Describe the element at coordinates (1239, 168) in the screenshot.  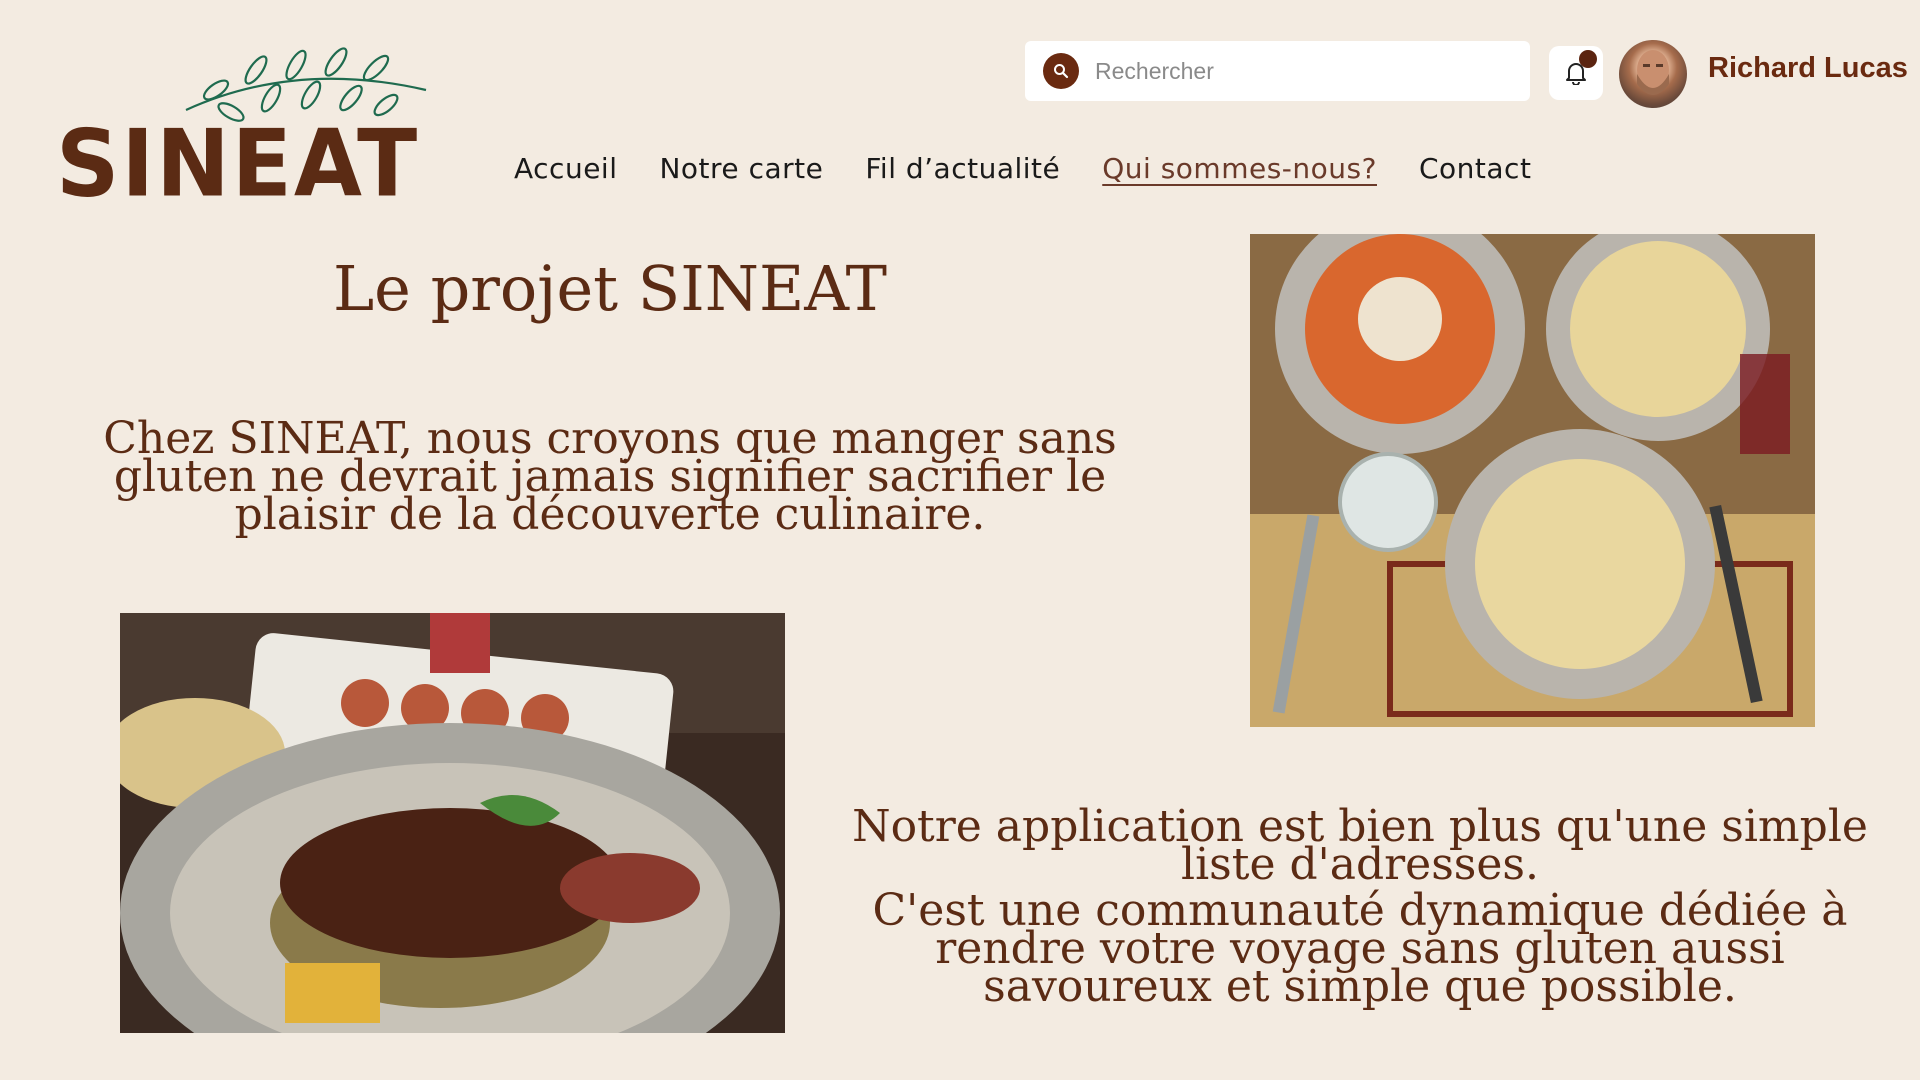
I see `nav-qui-sommes-nous: Qui sommes-nous?` at that location.